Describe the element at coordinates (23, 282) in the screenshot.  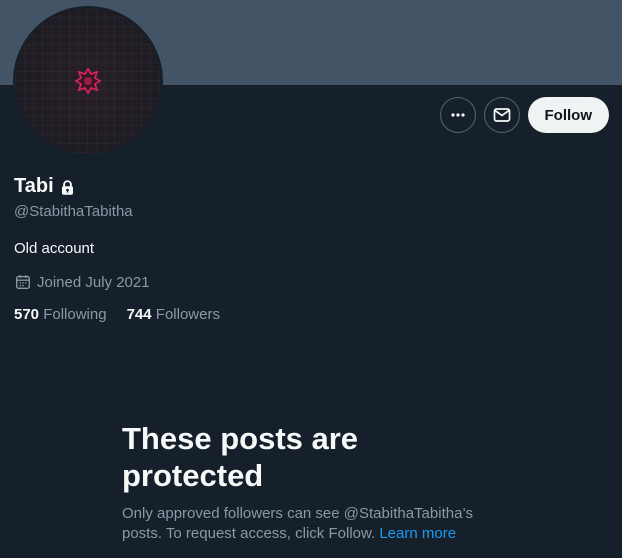
I see `calendar-icon` at that location.